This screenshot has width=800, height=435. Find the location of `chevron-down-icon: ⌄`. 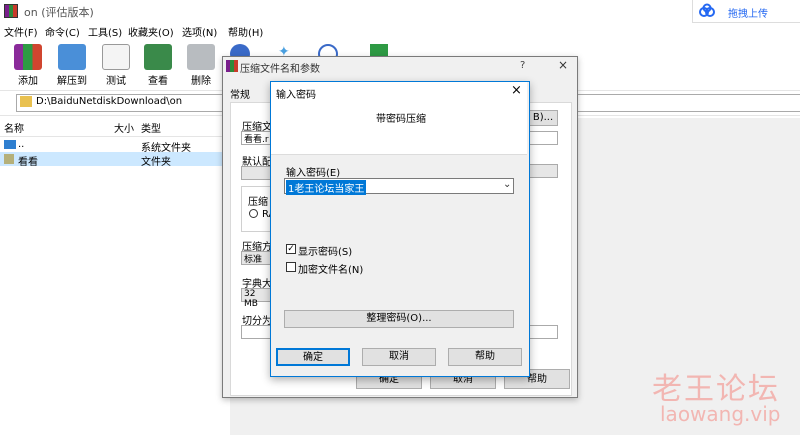

chevron-down-icon: ⌄ is located at coordinates (507, 184).